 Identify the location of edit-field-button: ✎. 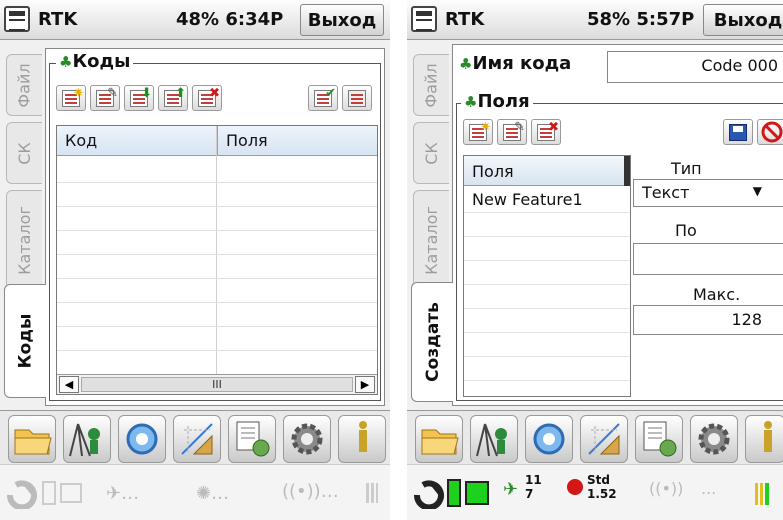
(512, 132).